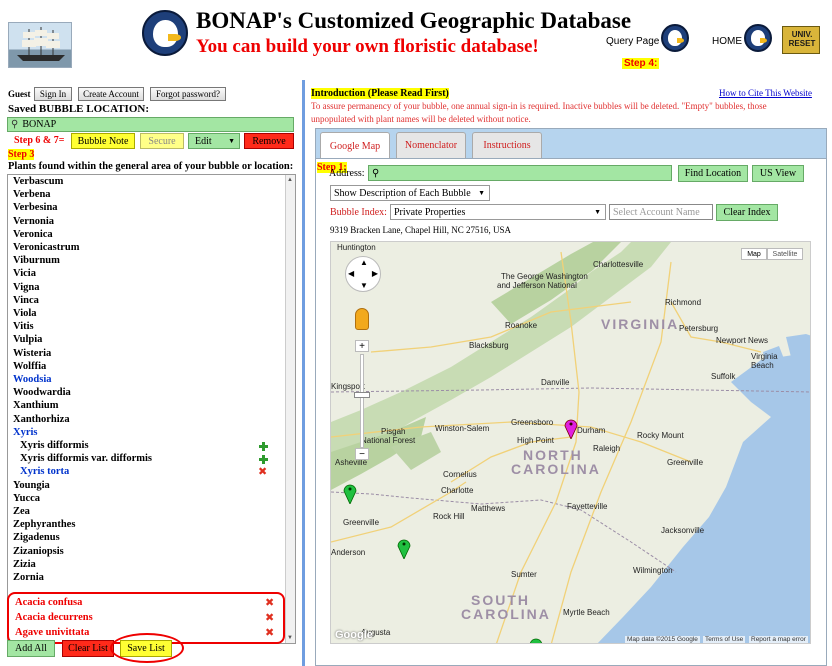 The width and height of the screenshot is (832, 666). I want to click on add-all-button: Add All, so click(31, 648).